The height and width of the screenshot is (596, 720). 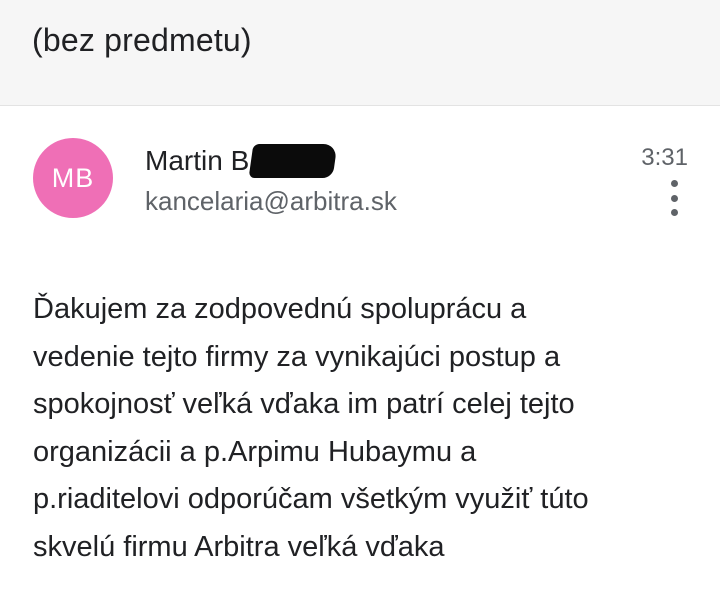 What do you see at coordinates (73, 178) in the screenshot?
I see `avatar: MB` at bounding box center [73, 178].